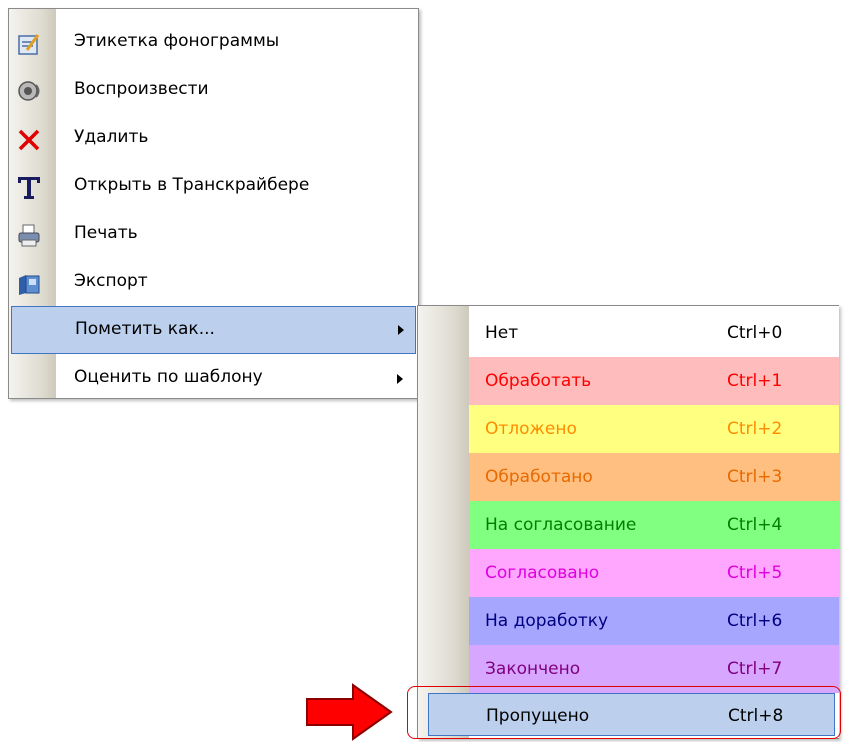 Image resolution: width=846 pixels, height=742 pixels. Describe the element at coordinates (654, 429) in the screenshot. I see `submenu-item-postponed: Отложено Ctrl+2` at that location.